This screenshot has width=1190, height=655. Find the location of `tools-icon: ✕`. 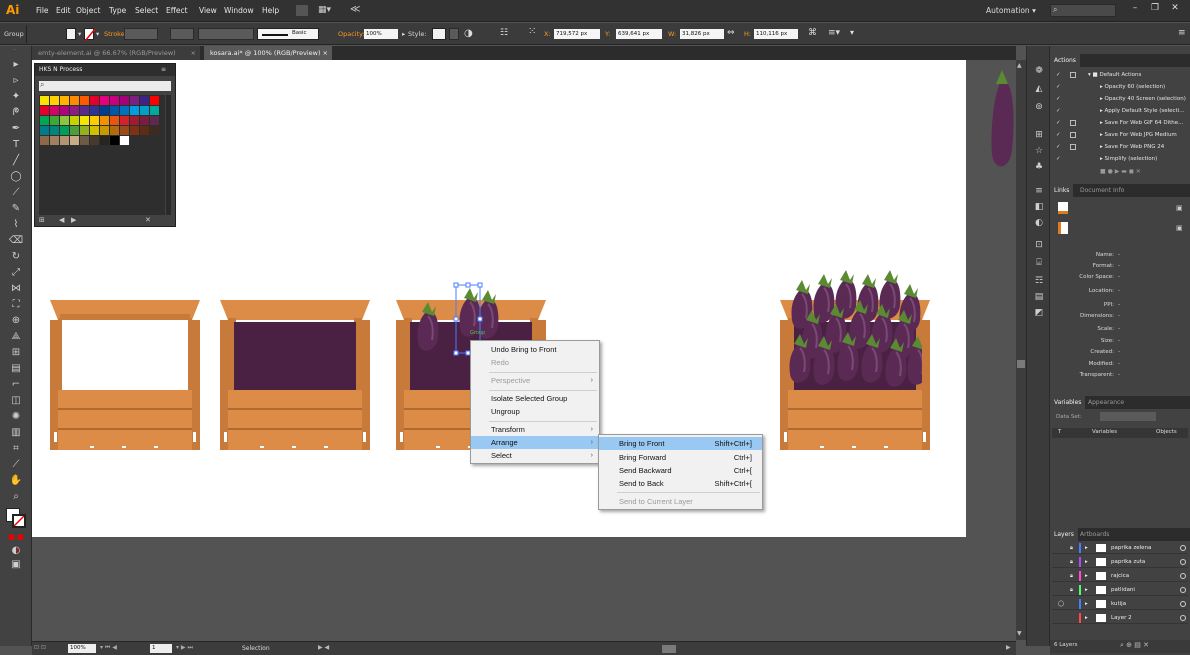

tools-icon: ✕ is located at coordinates (148, 220).